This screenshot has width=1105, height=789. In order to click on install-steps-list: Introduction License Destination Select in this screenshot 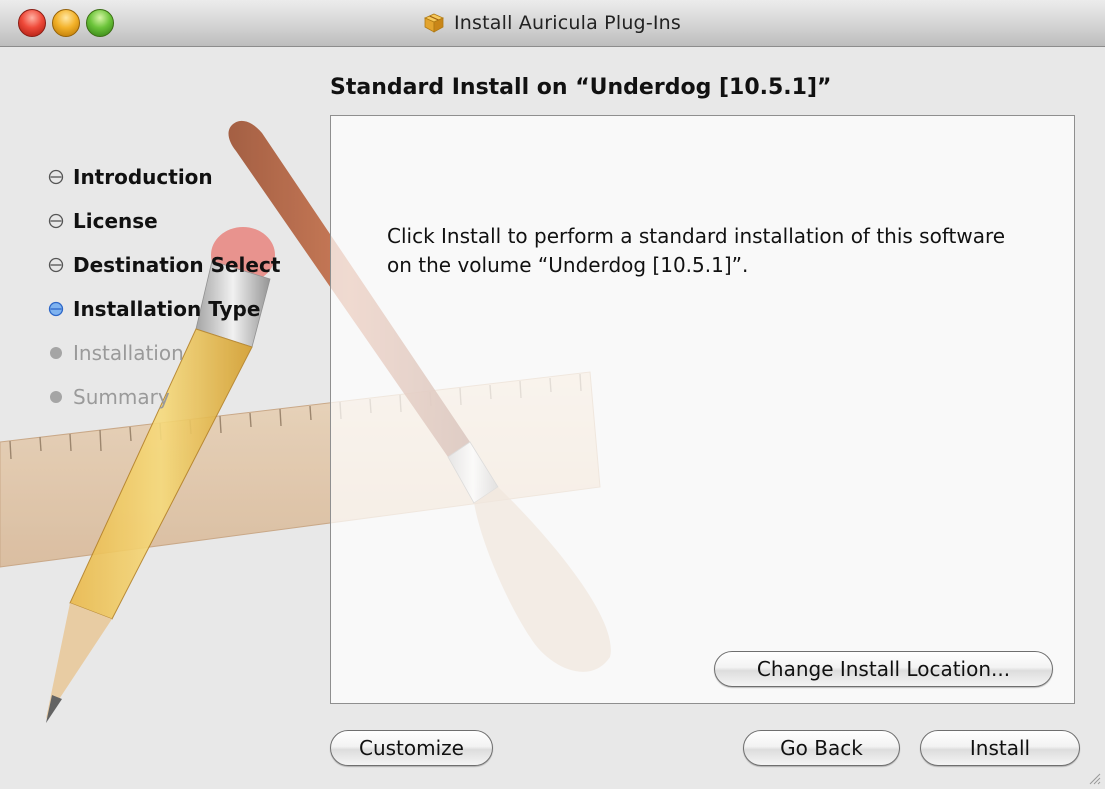, I will do `click(164, 287)`.